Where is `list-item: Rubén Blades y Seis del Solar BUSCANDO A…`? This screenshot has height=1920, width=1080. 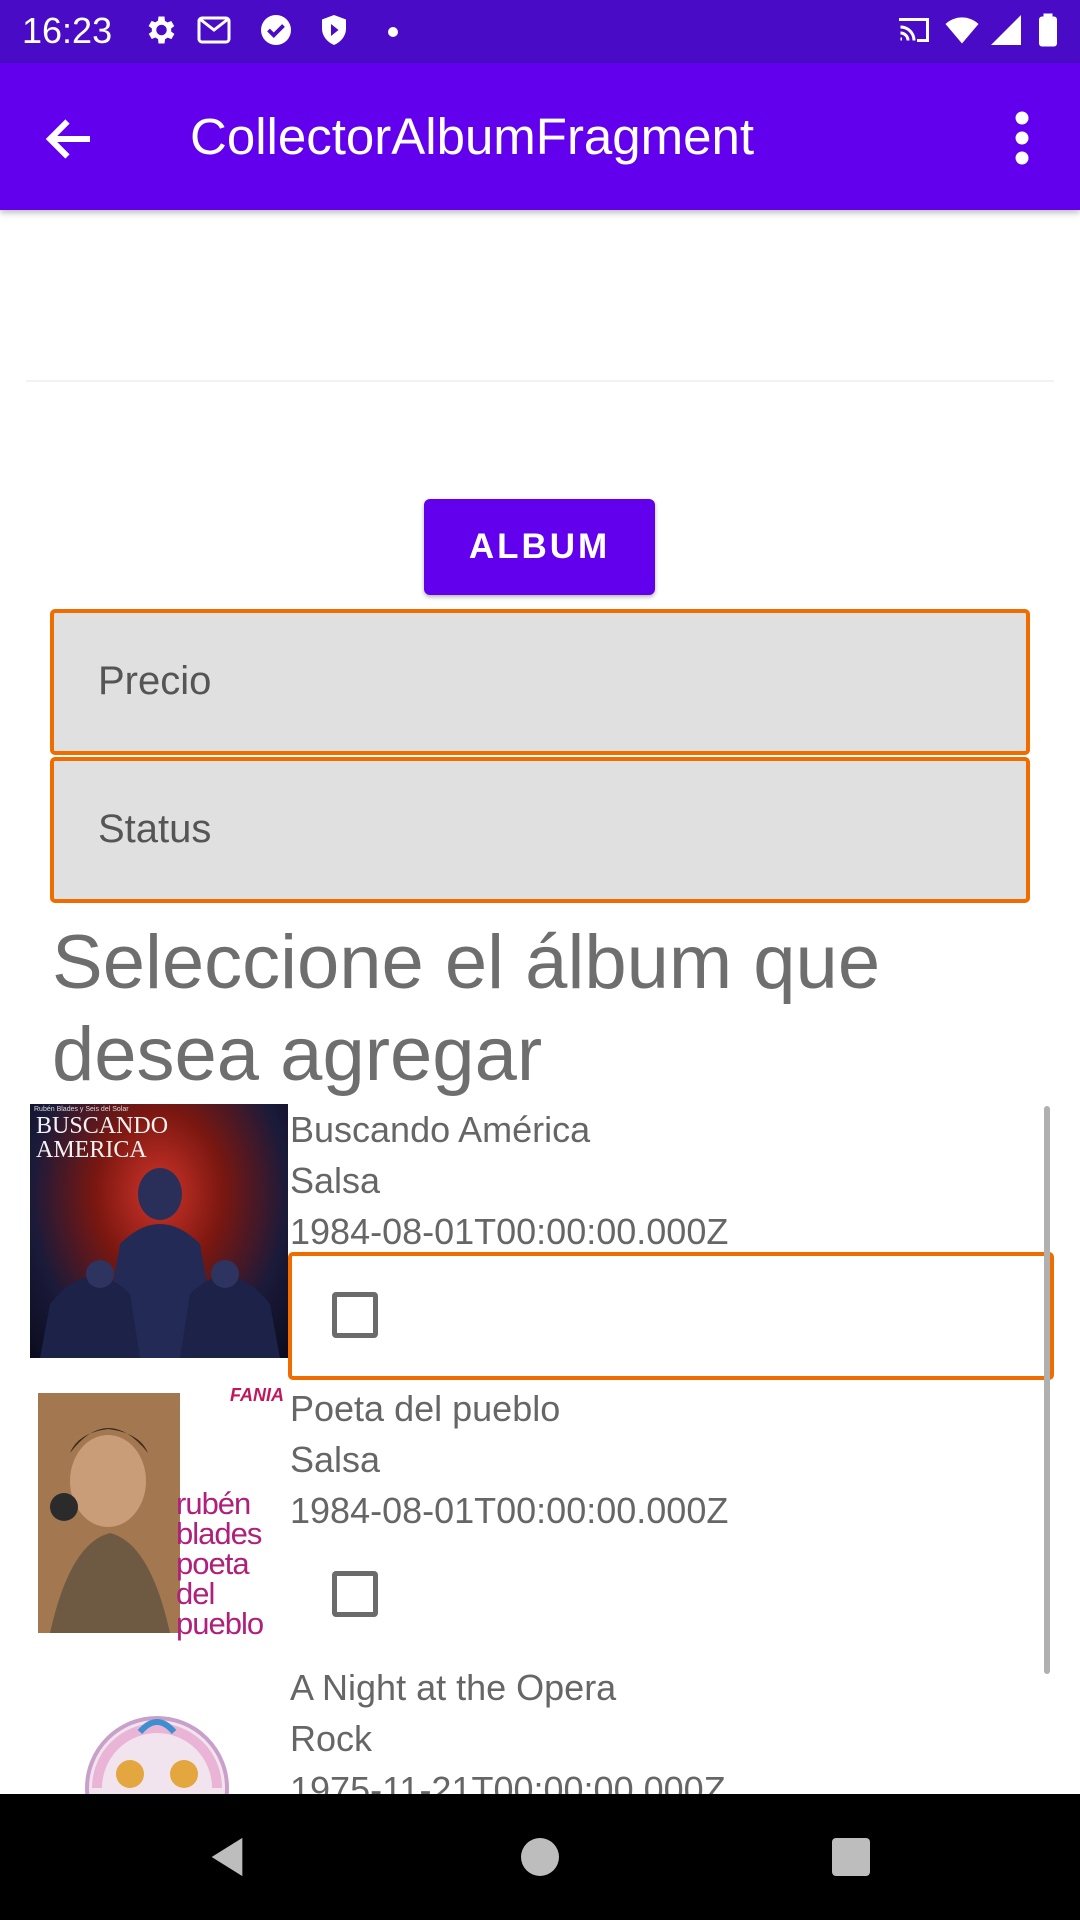 list-item: Rubén Blades y Seis del Solar BUSCANDO A… is located at coordinates (540, 1240).